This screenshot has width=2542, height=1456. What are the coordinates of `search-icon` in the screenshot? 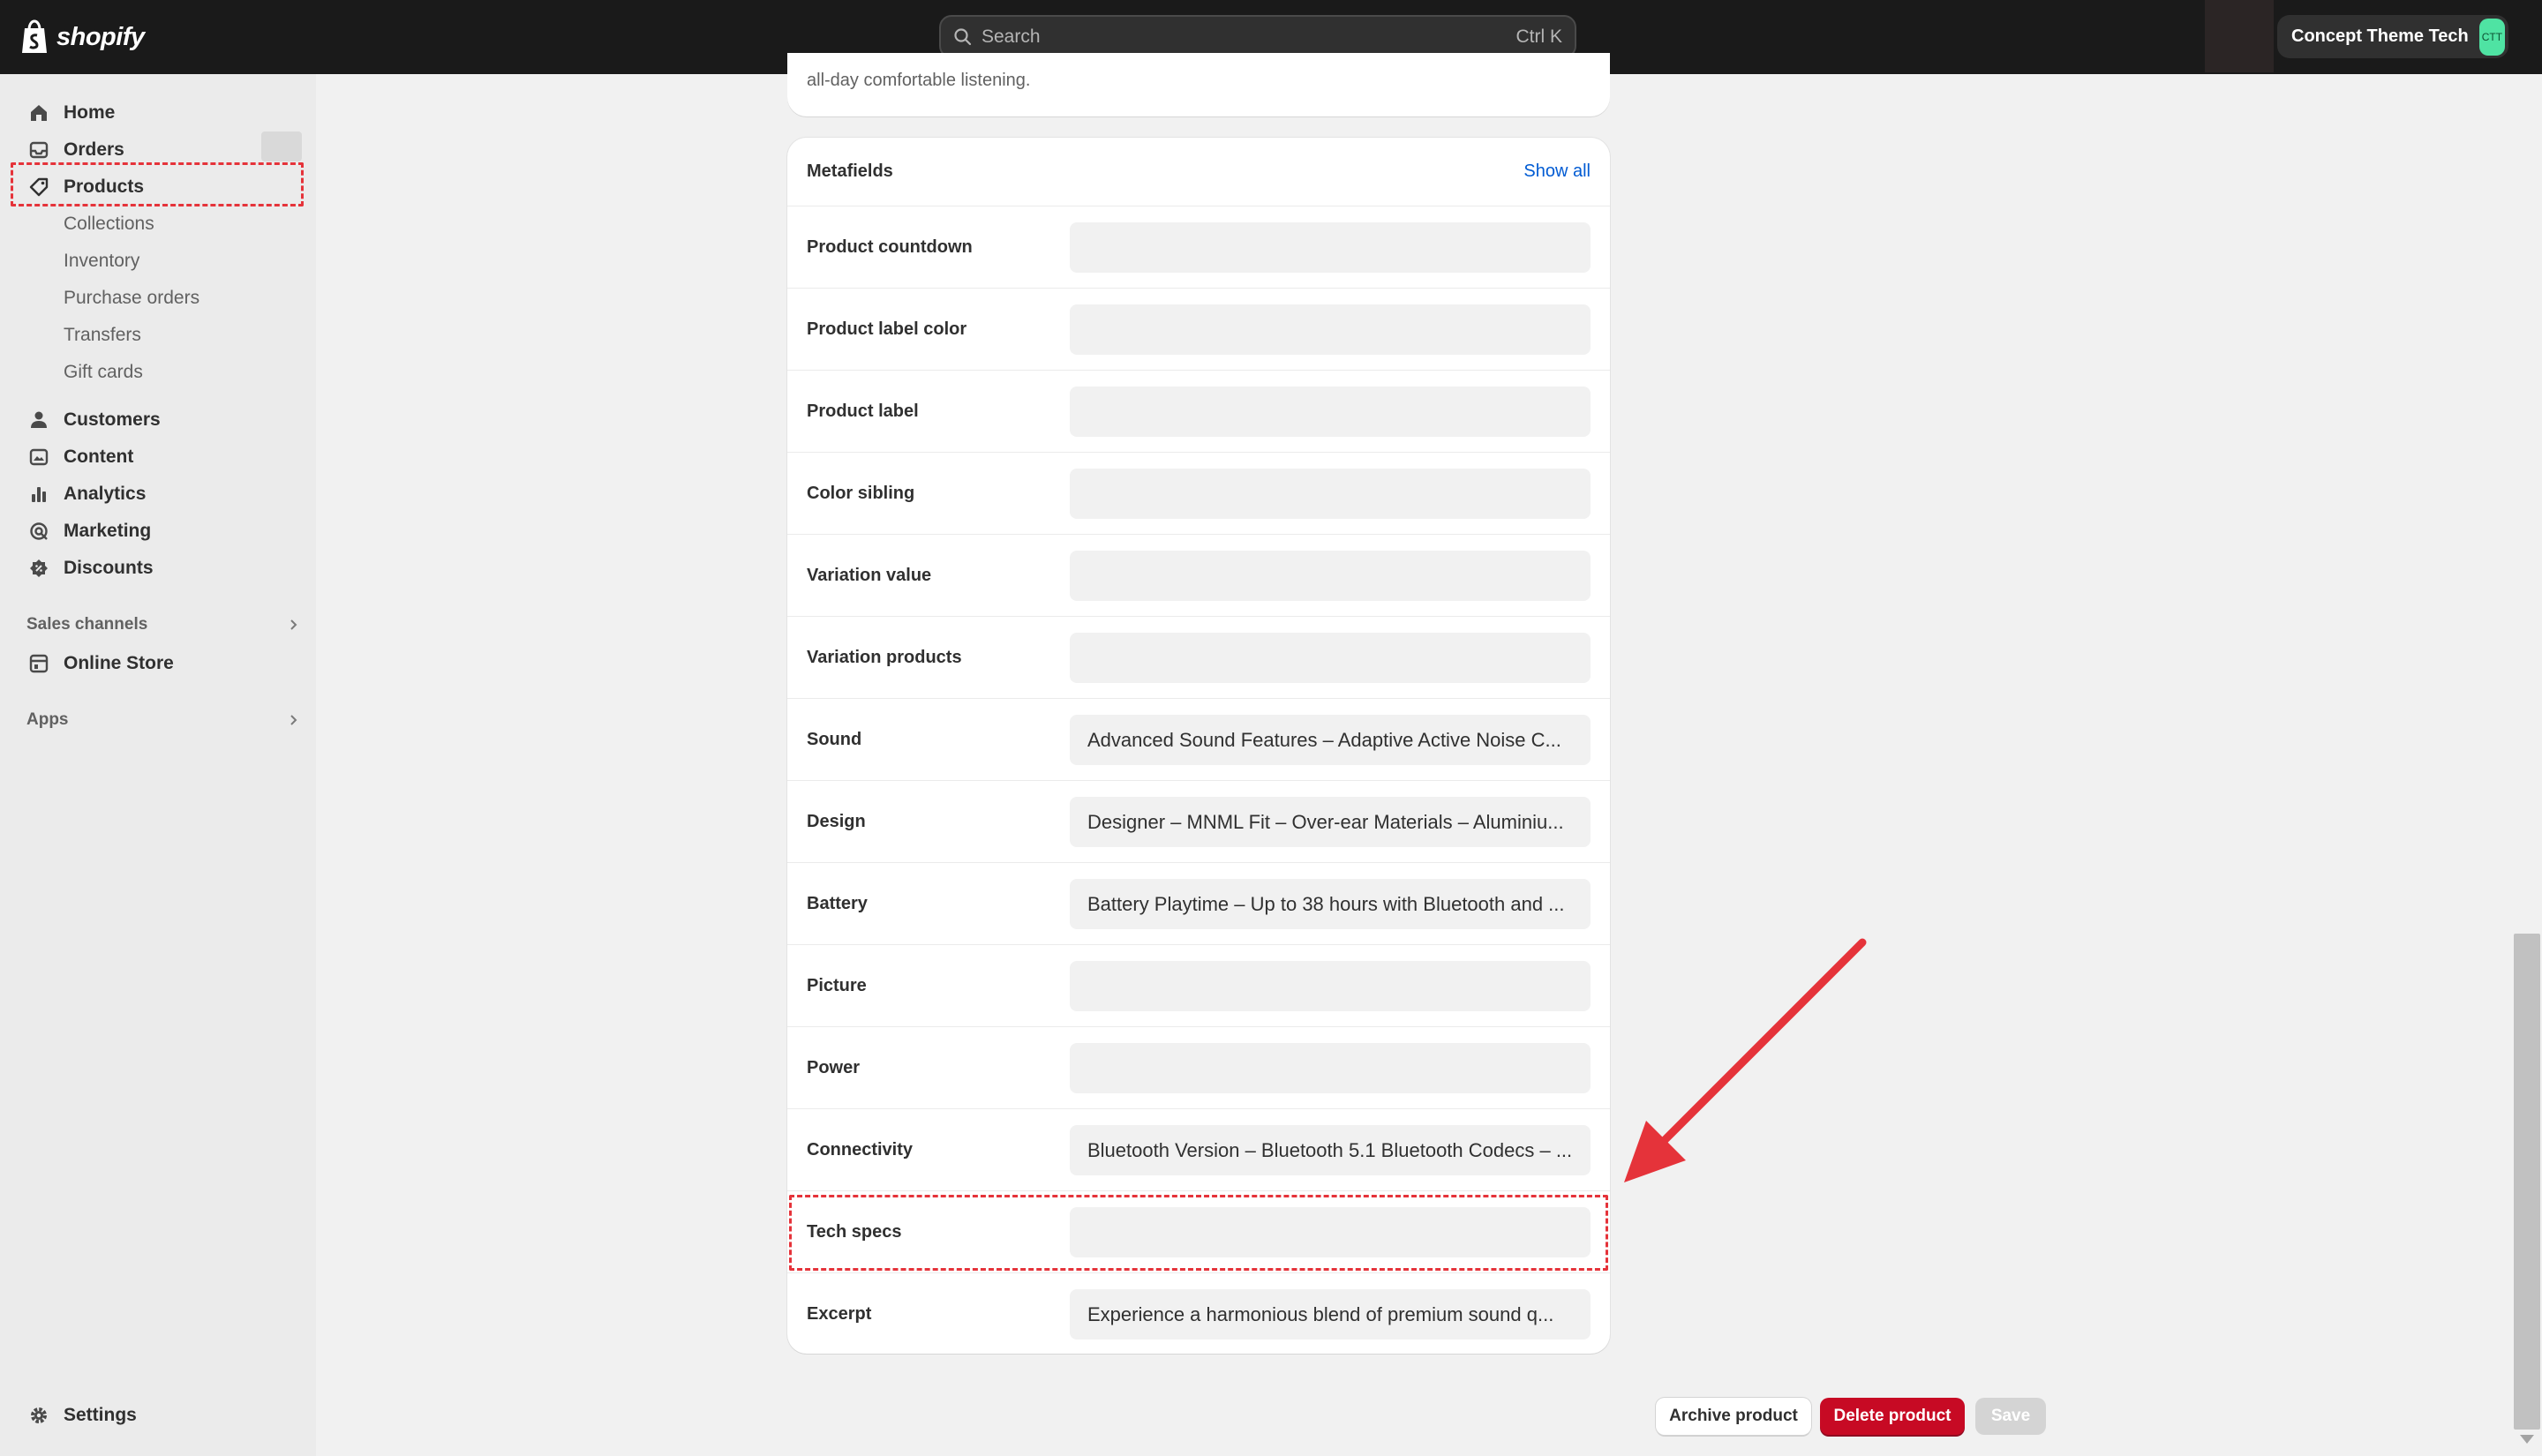 It's located at (963, 36).